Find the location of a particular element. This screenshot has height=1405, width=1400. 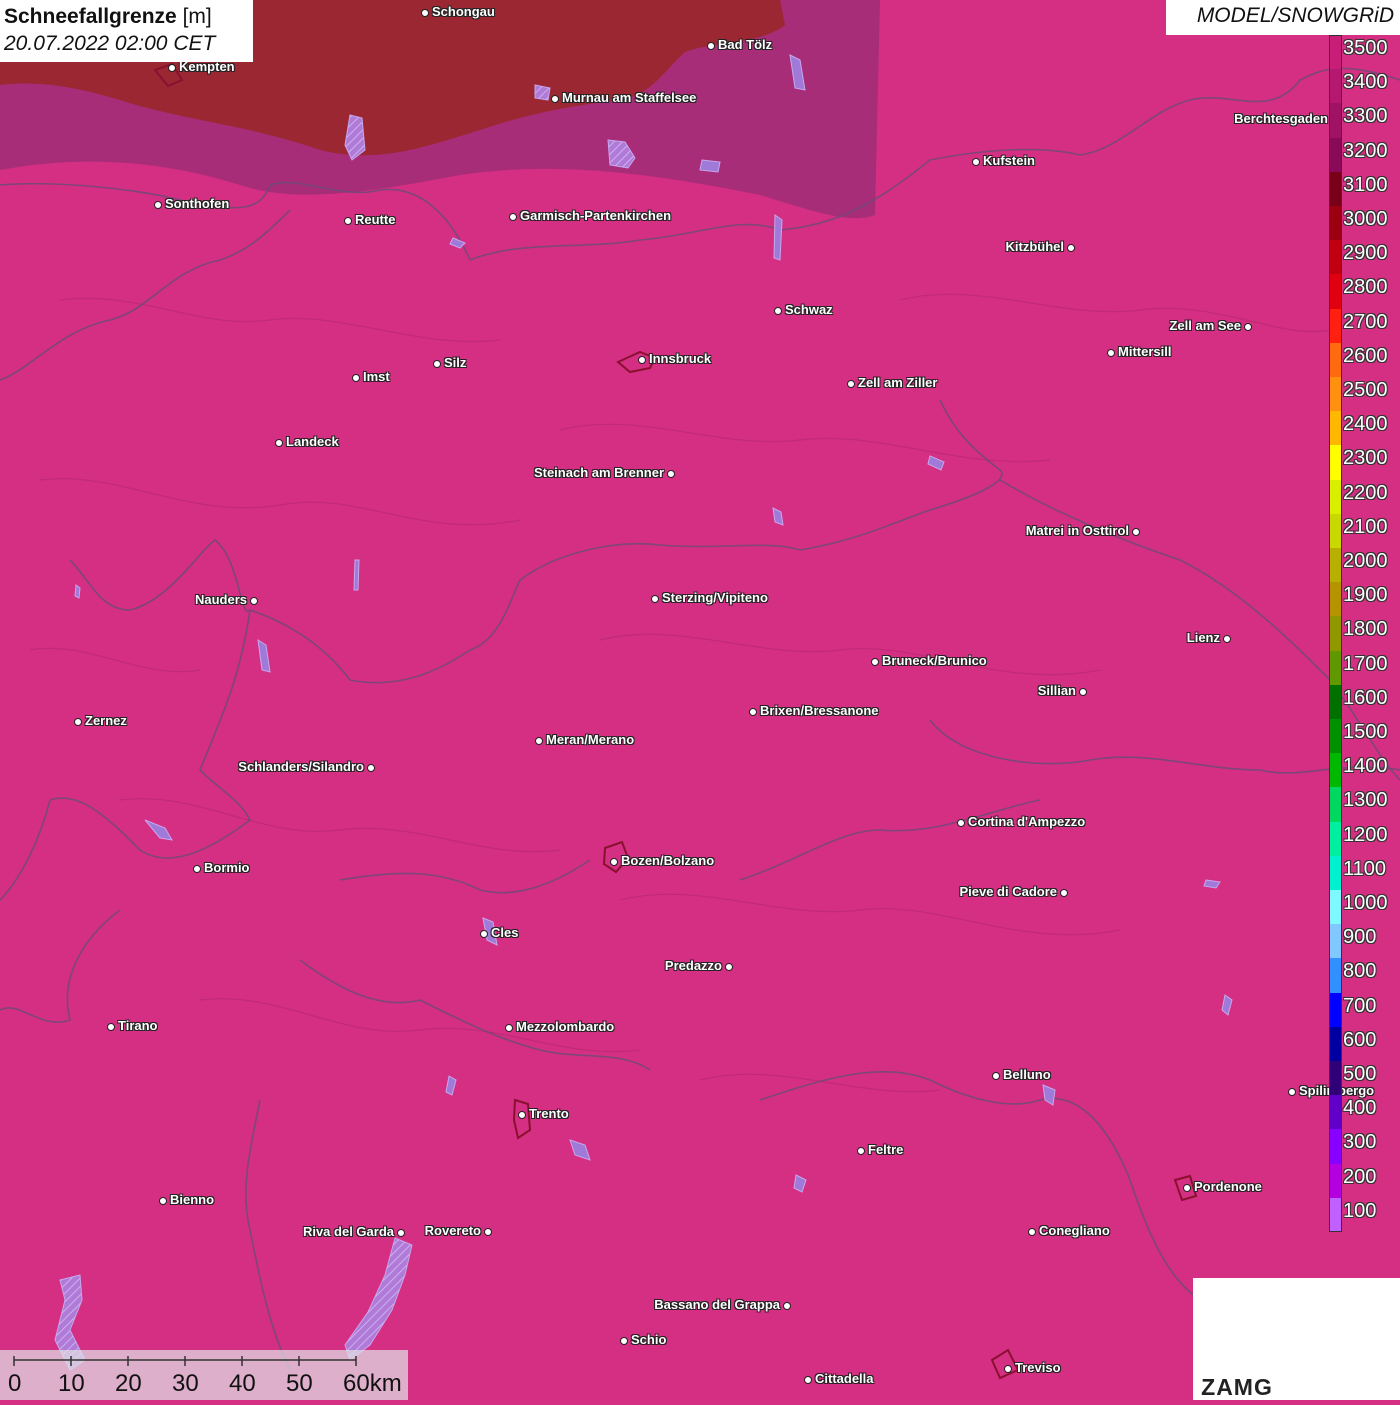

city-label: Zell am Ziller is located at coordinates (898, 382).